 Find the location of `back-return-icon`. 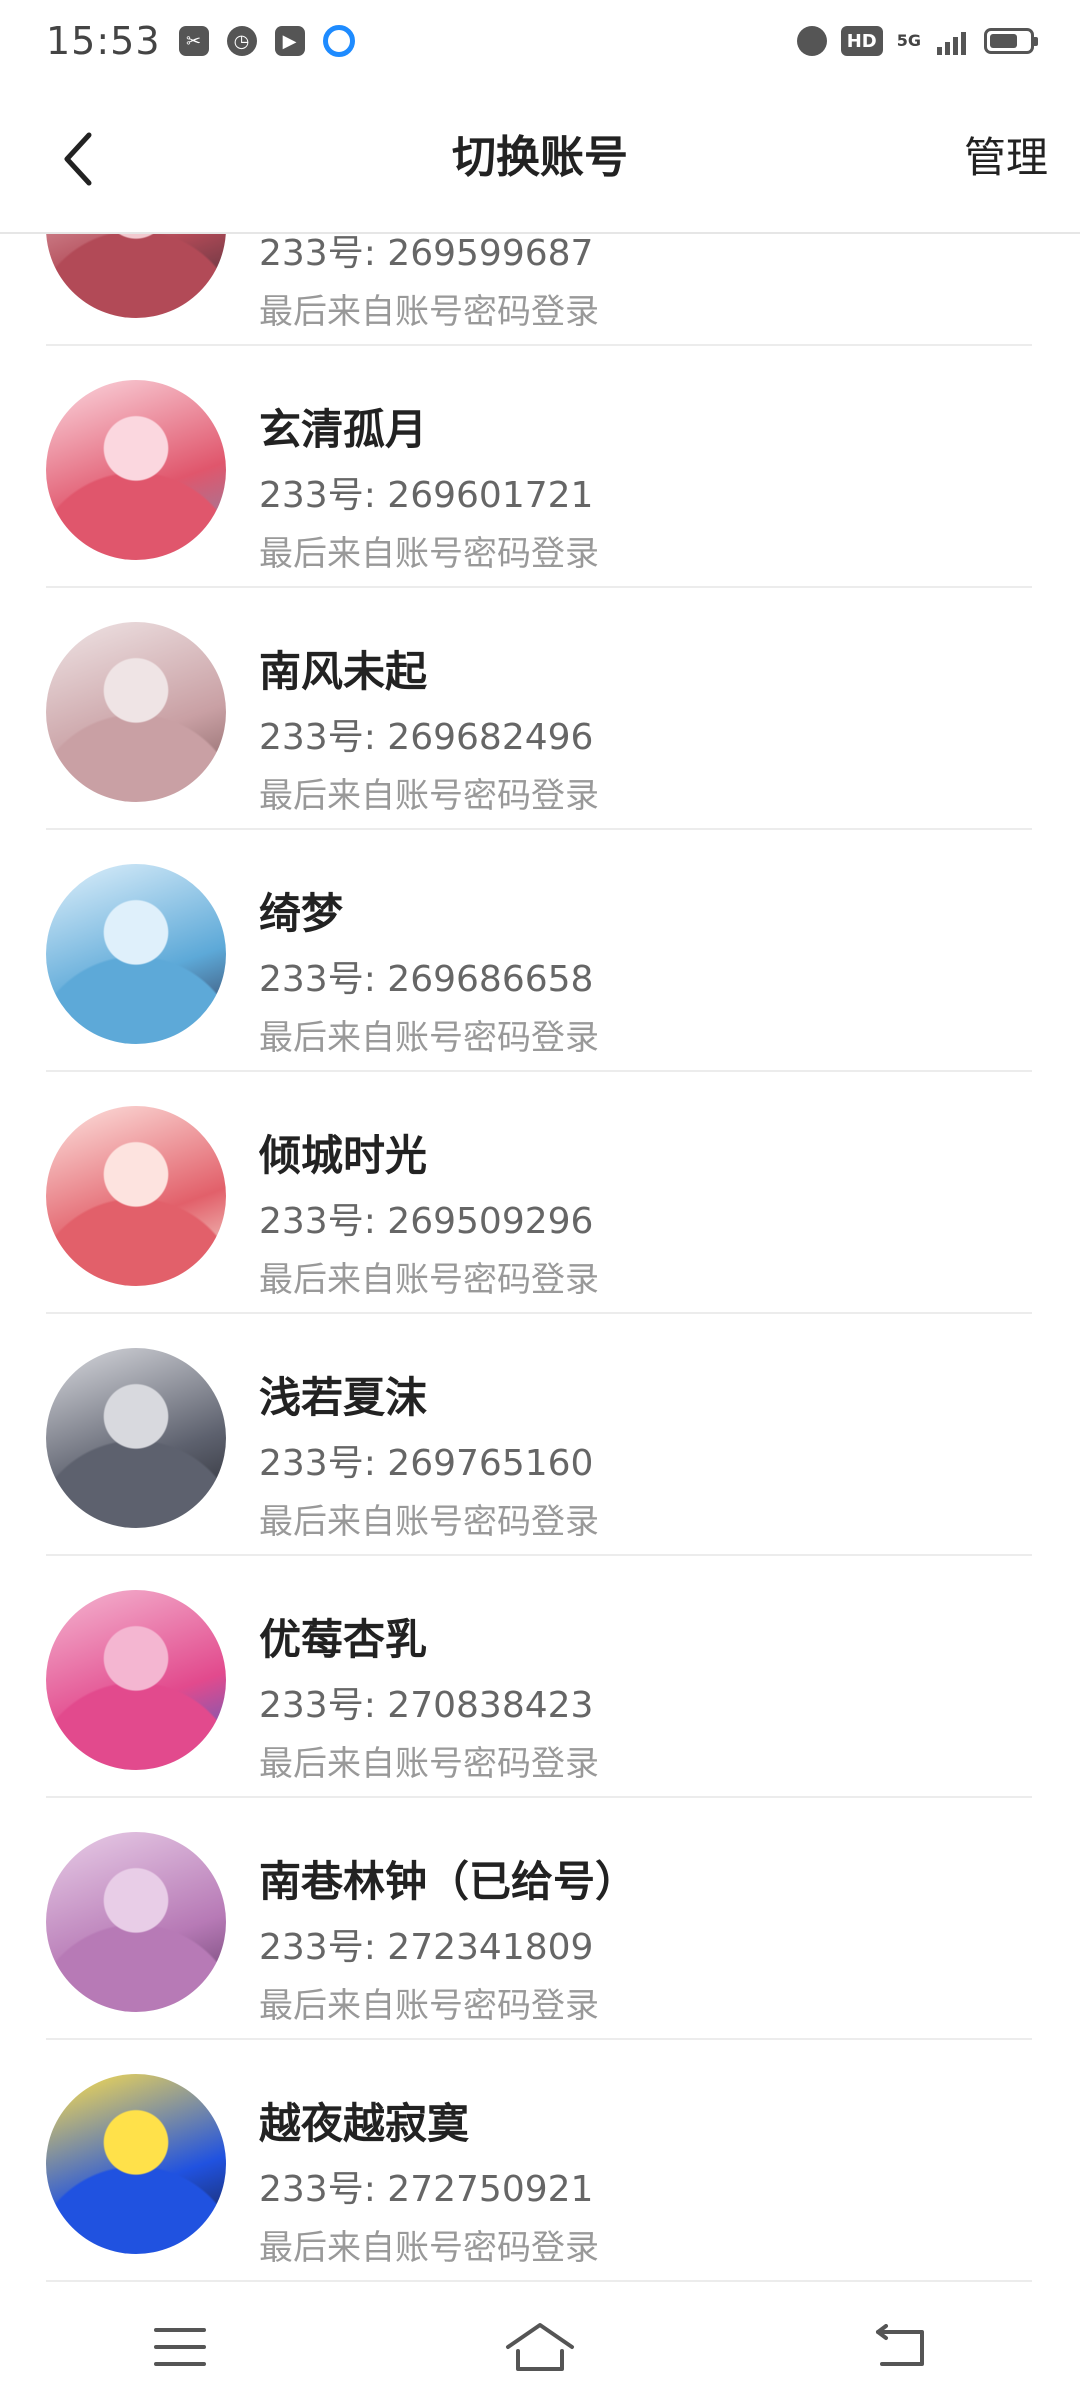

back-return-icon is located at coordinates (900, 2345).